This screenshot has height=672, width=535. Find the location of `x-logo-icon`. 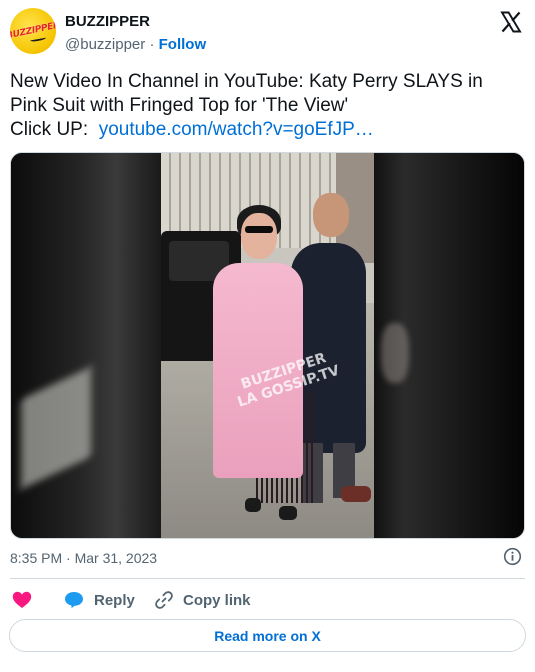

x-logo-icon is located at coordinates (511, 22).